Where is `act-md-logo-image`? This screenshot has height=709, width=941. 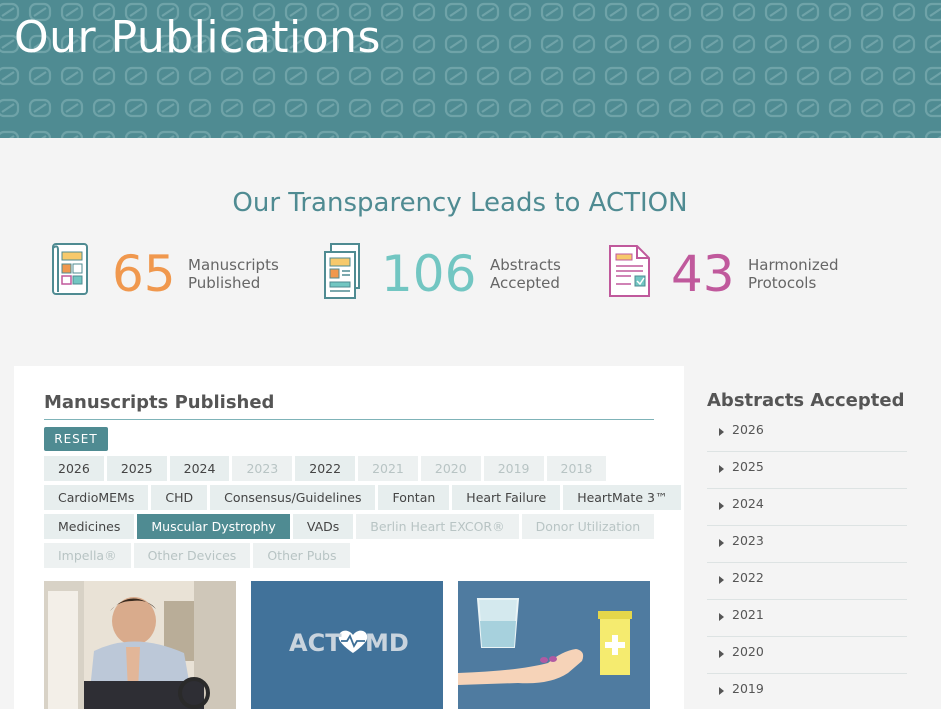 act-md-logo-image is located at coordinates (347, 645).